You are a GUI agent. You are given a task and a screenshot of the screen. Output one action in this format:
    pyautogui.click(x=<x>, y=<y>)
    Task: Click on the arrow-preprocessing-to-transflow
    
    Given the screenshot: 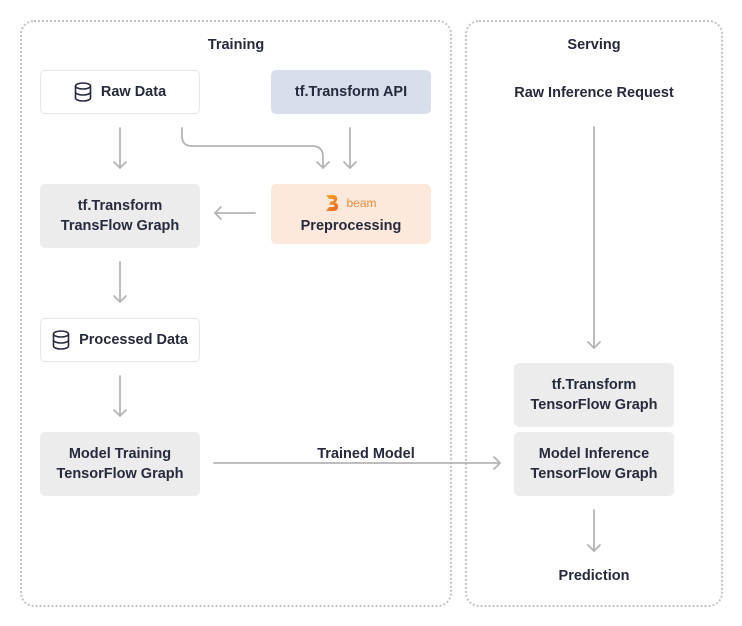 What is the action you would take?
    pyautogui.click(x=235, y=213)
    